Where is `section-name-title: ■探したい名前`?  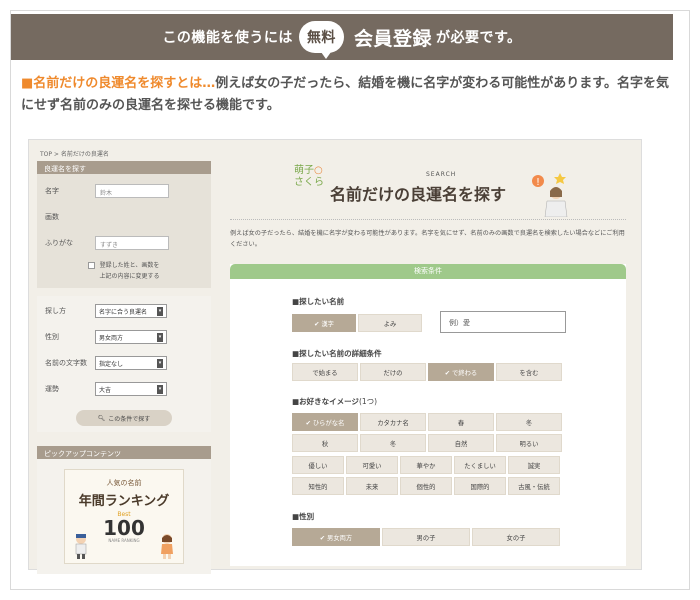 section-name-title: ■探したい名前 is located at coordinates (318, 301).